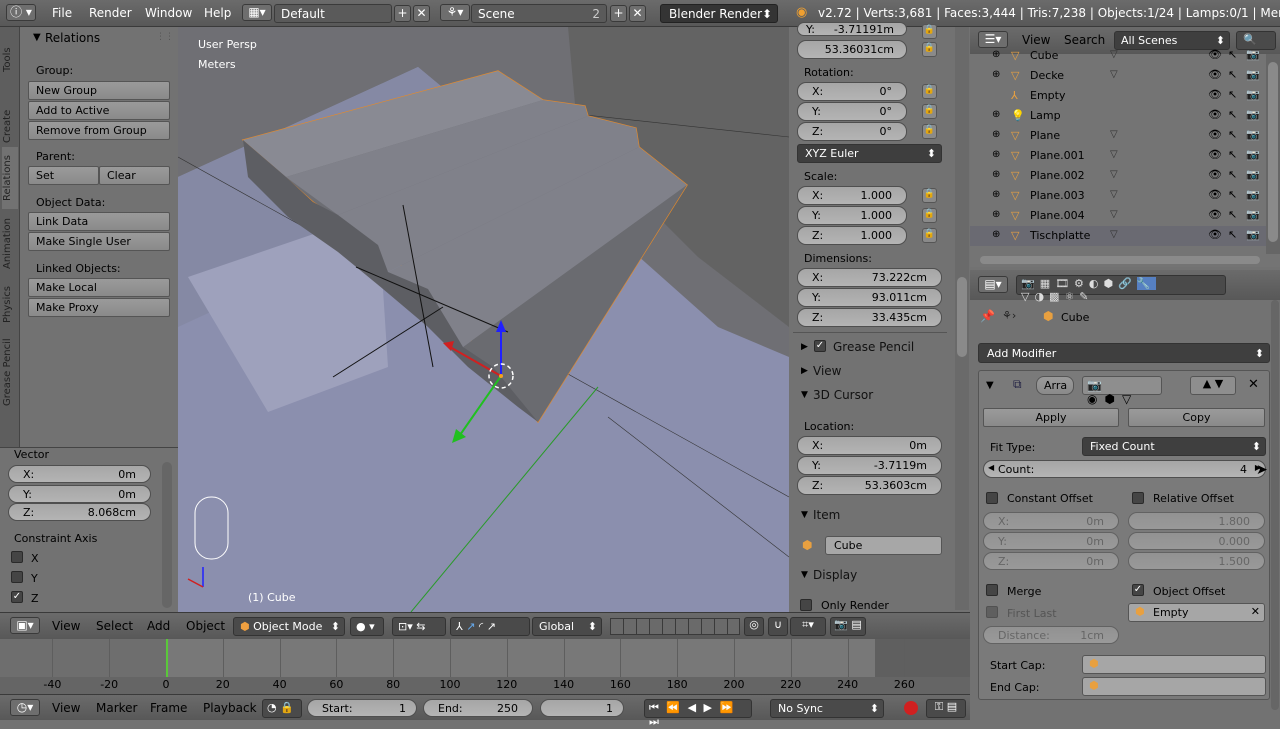  Describe the element at coordinates (1122, 391) in the screenshot. I see `modifier-visibility-toggles: 📷◉⬢▽` at that location.